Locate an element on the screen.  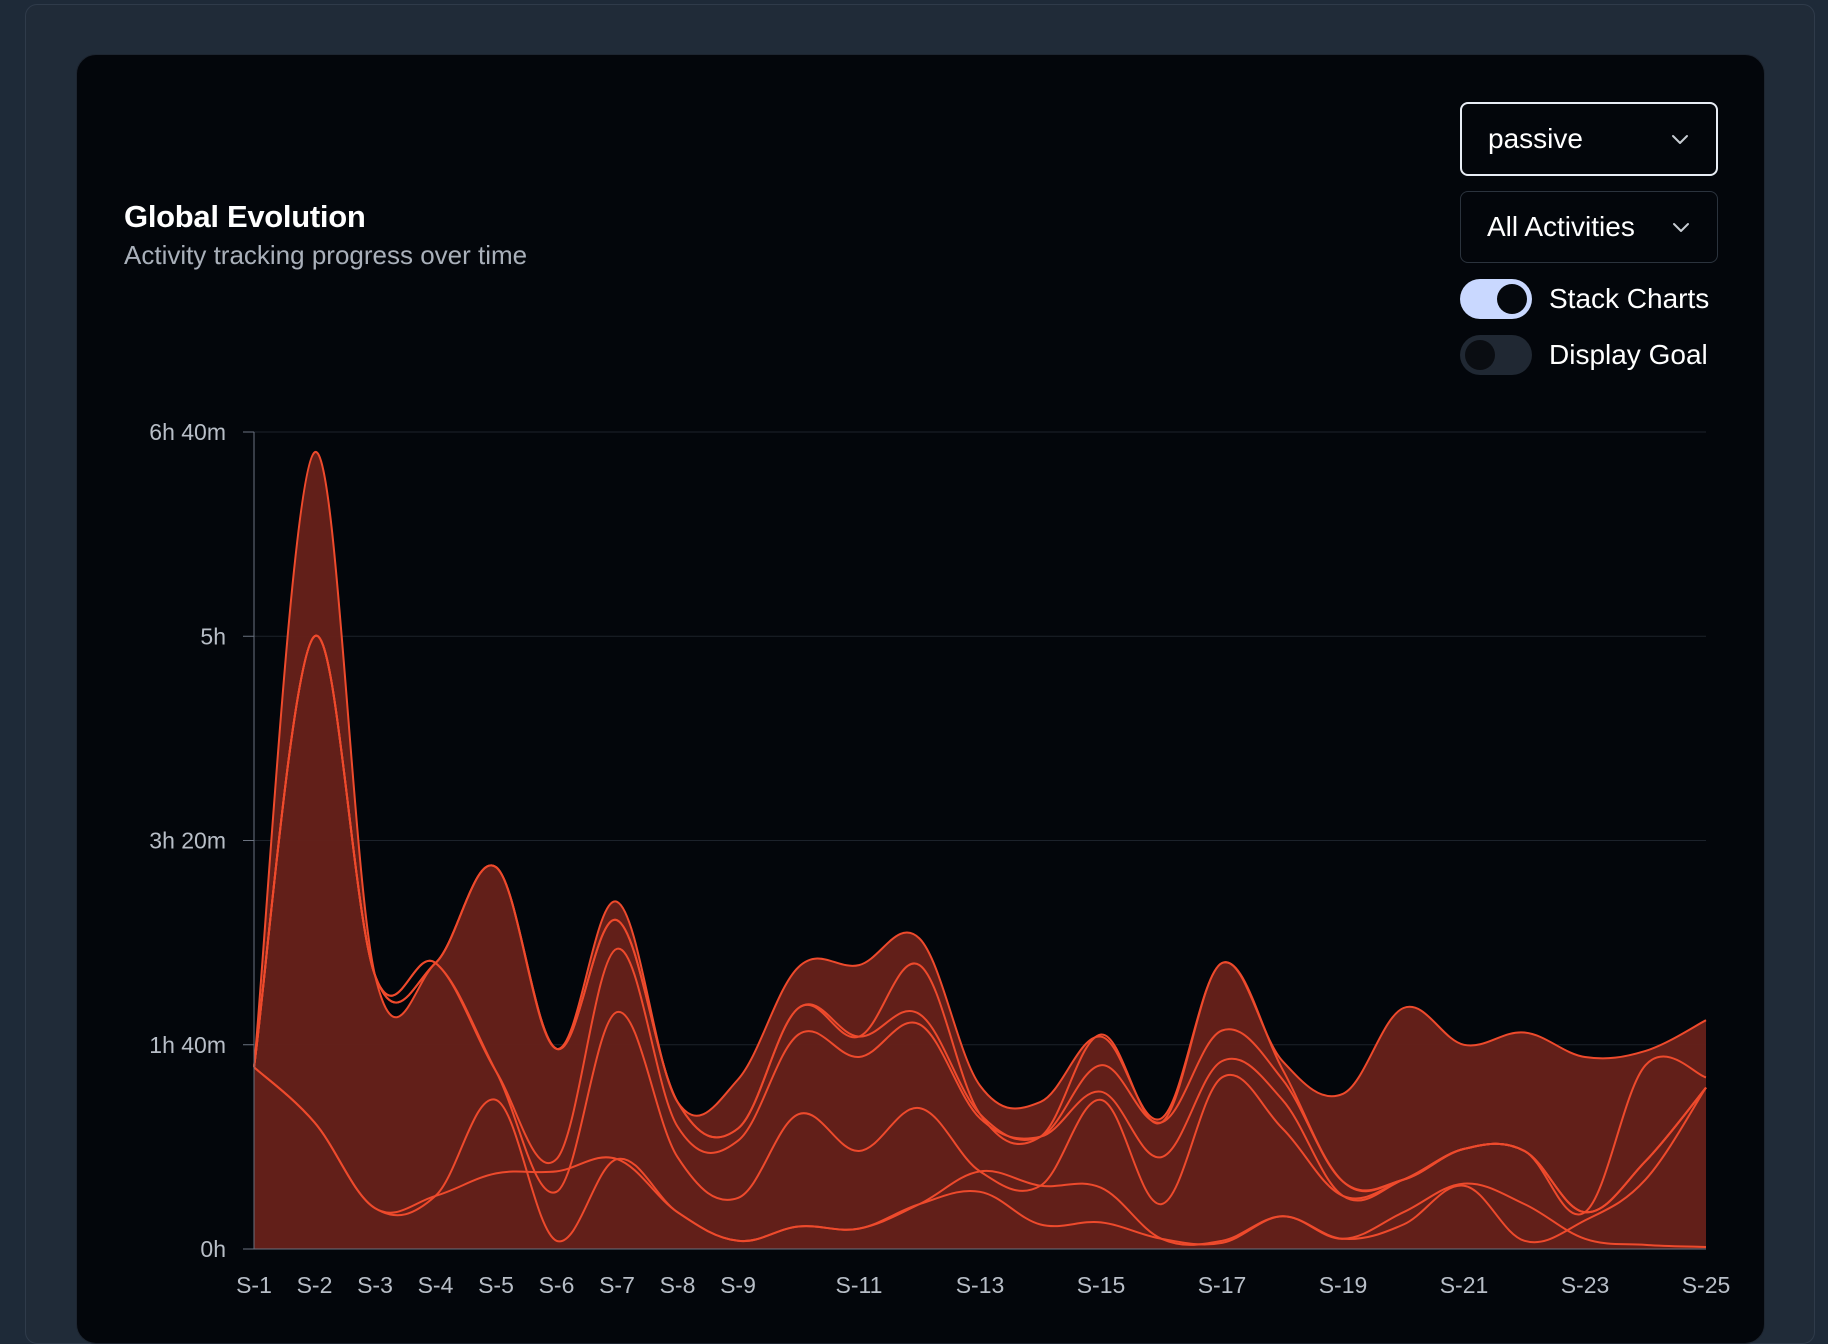
y-tick-label-2: 3h 20m is located at coordinates (187, 841).